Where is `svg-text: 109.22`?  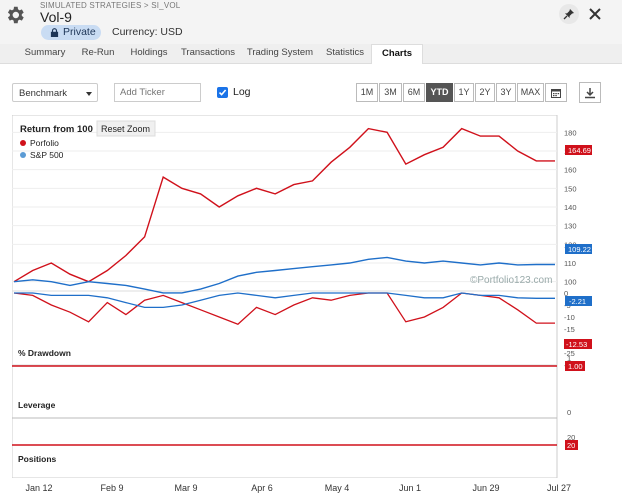
svg-text: 109.22 is located at coordinates (579, 249).